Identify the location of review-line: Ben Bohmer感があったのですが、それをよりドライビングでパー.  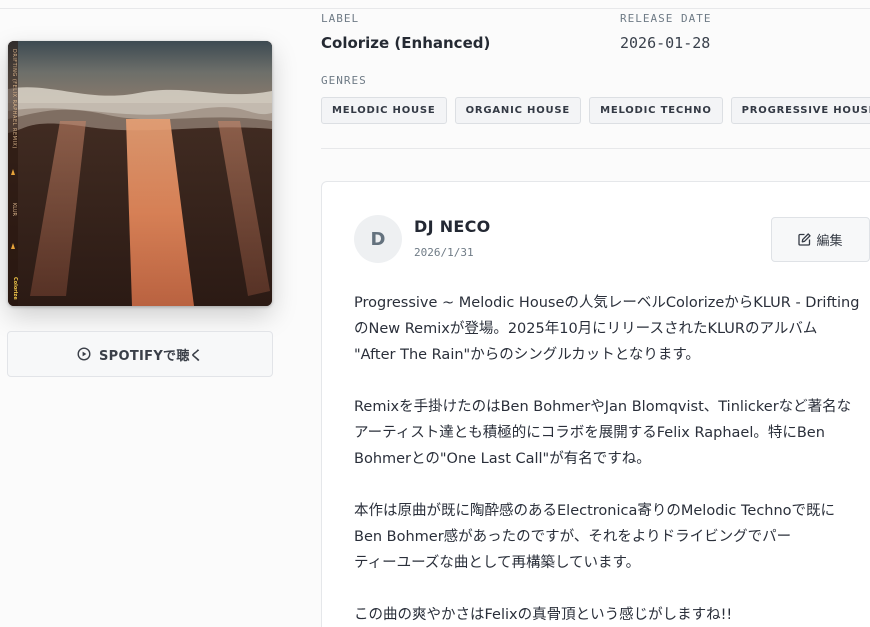
(573, 537).